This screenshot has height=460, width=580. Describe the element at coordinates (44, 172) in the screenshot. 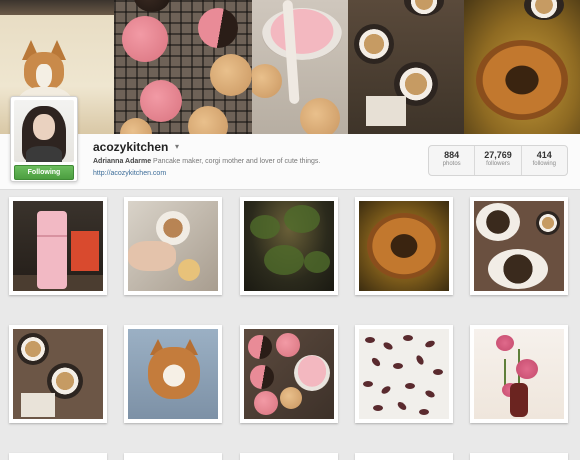

I see `following-button: Following` at that location.